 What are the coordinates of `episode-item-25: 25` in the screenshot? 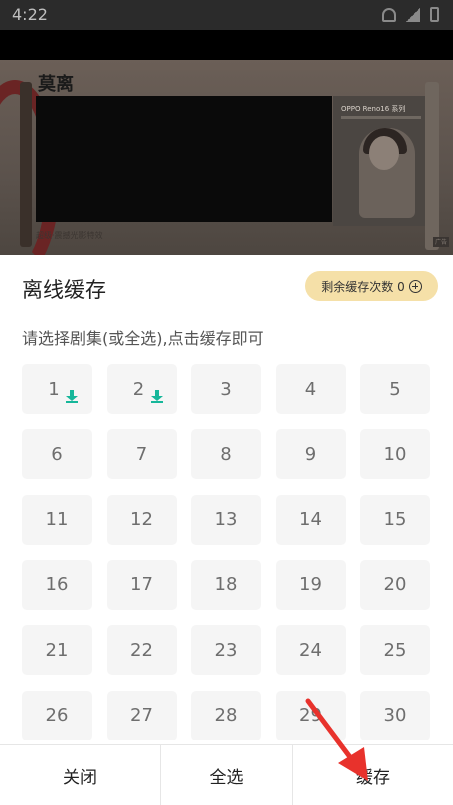 It's located at (395, 650).